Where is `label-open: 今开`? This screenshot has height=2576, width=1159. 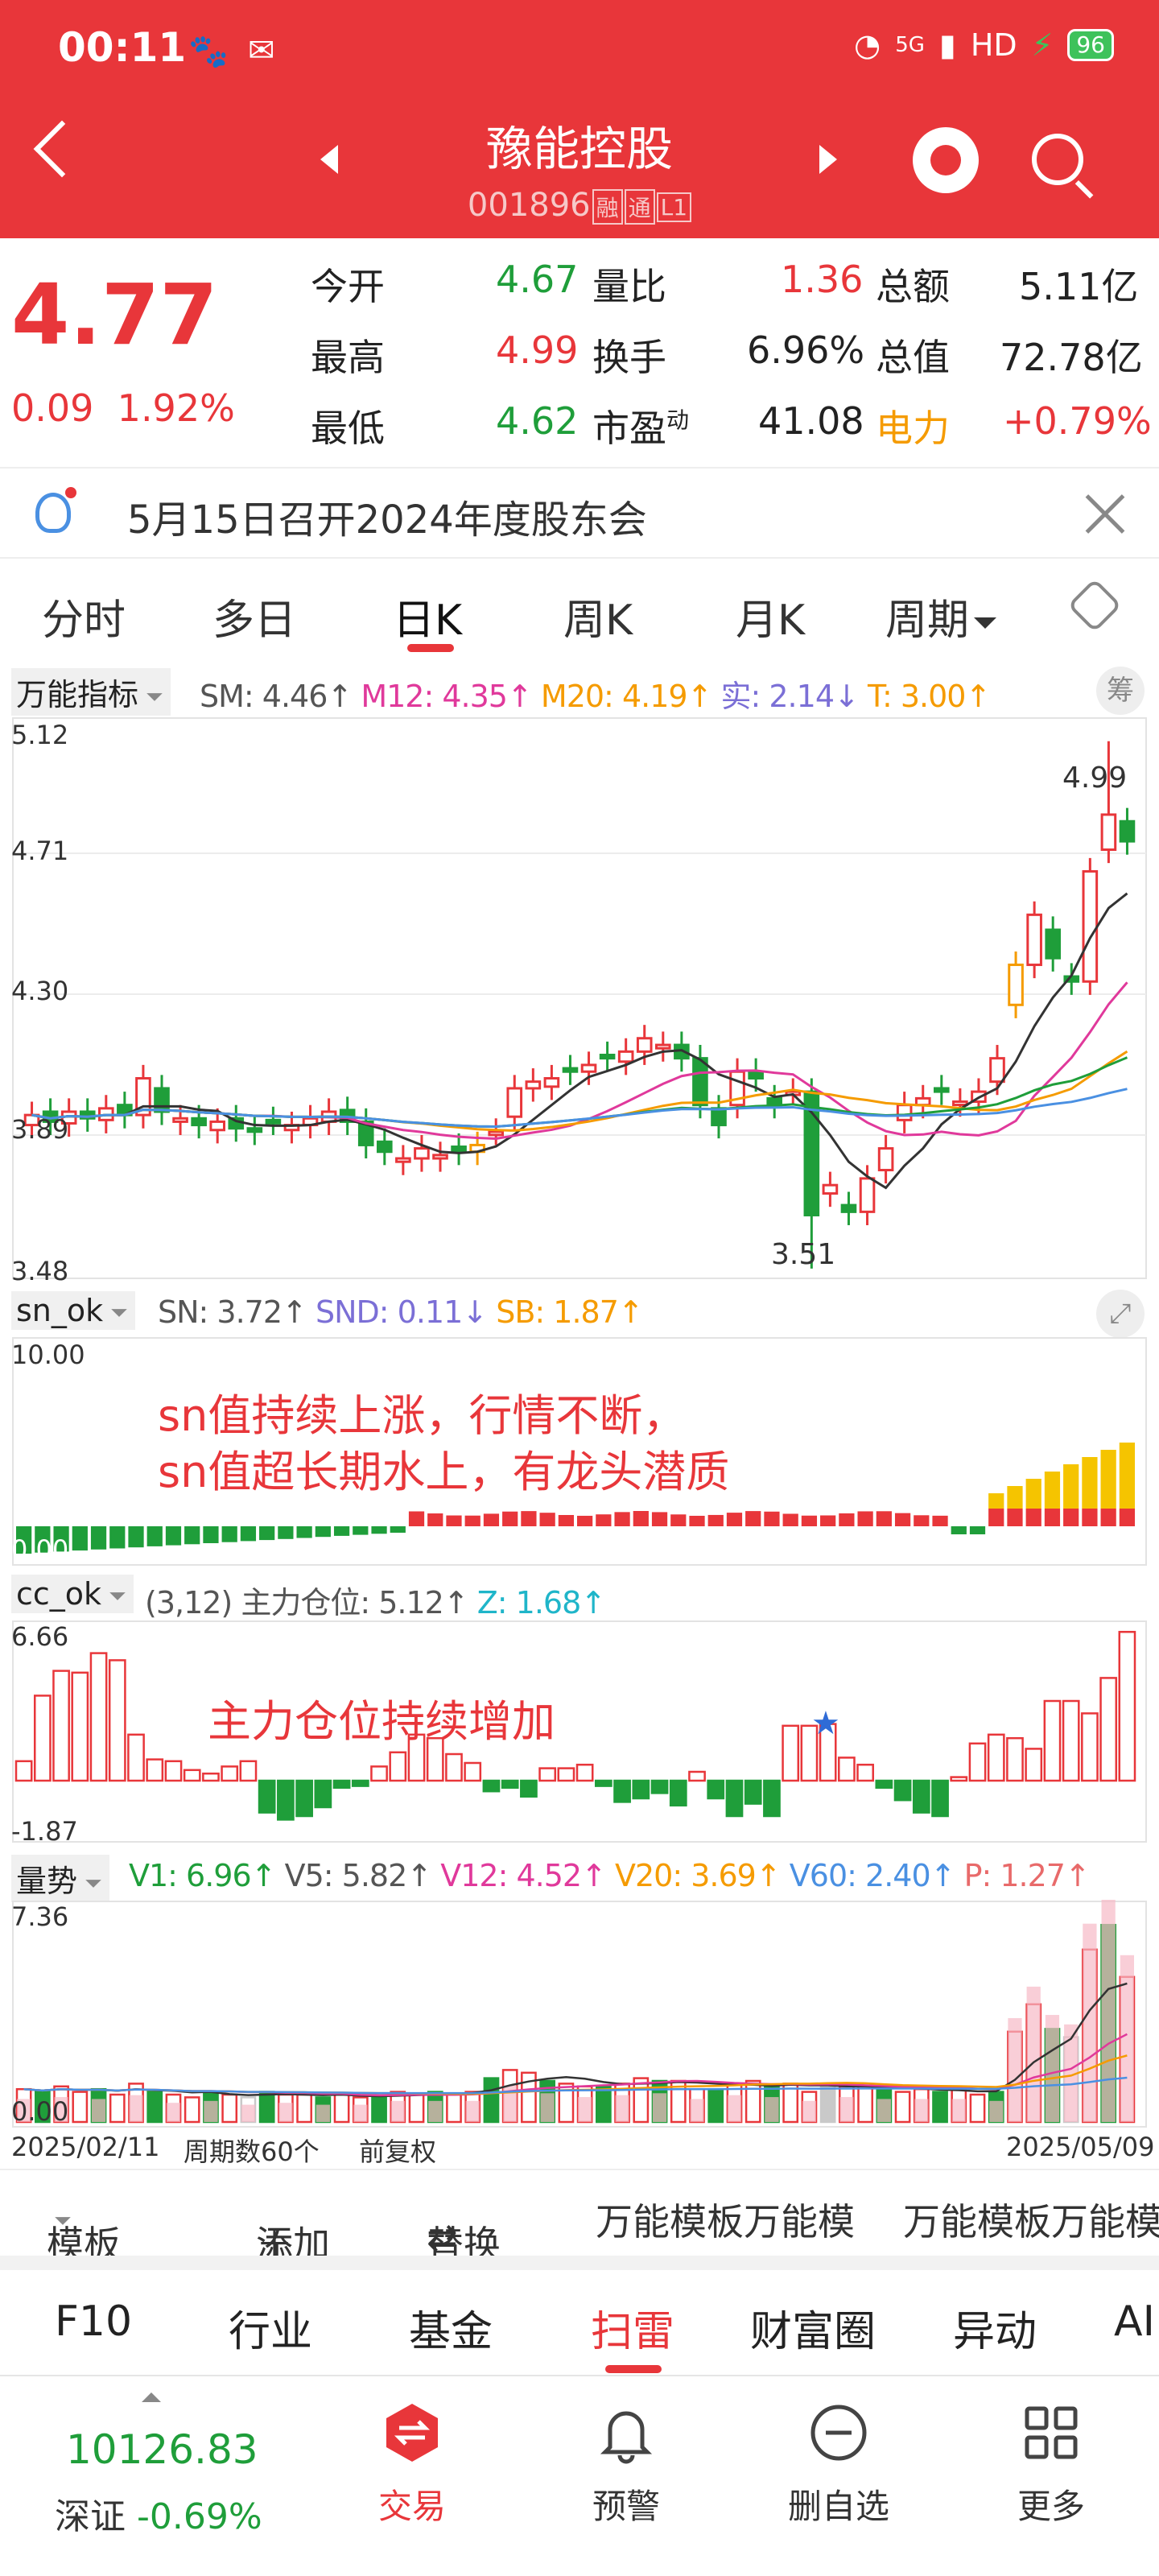
label-open: 今开 is located at coordinates (348, 286).